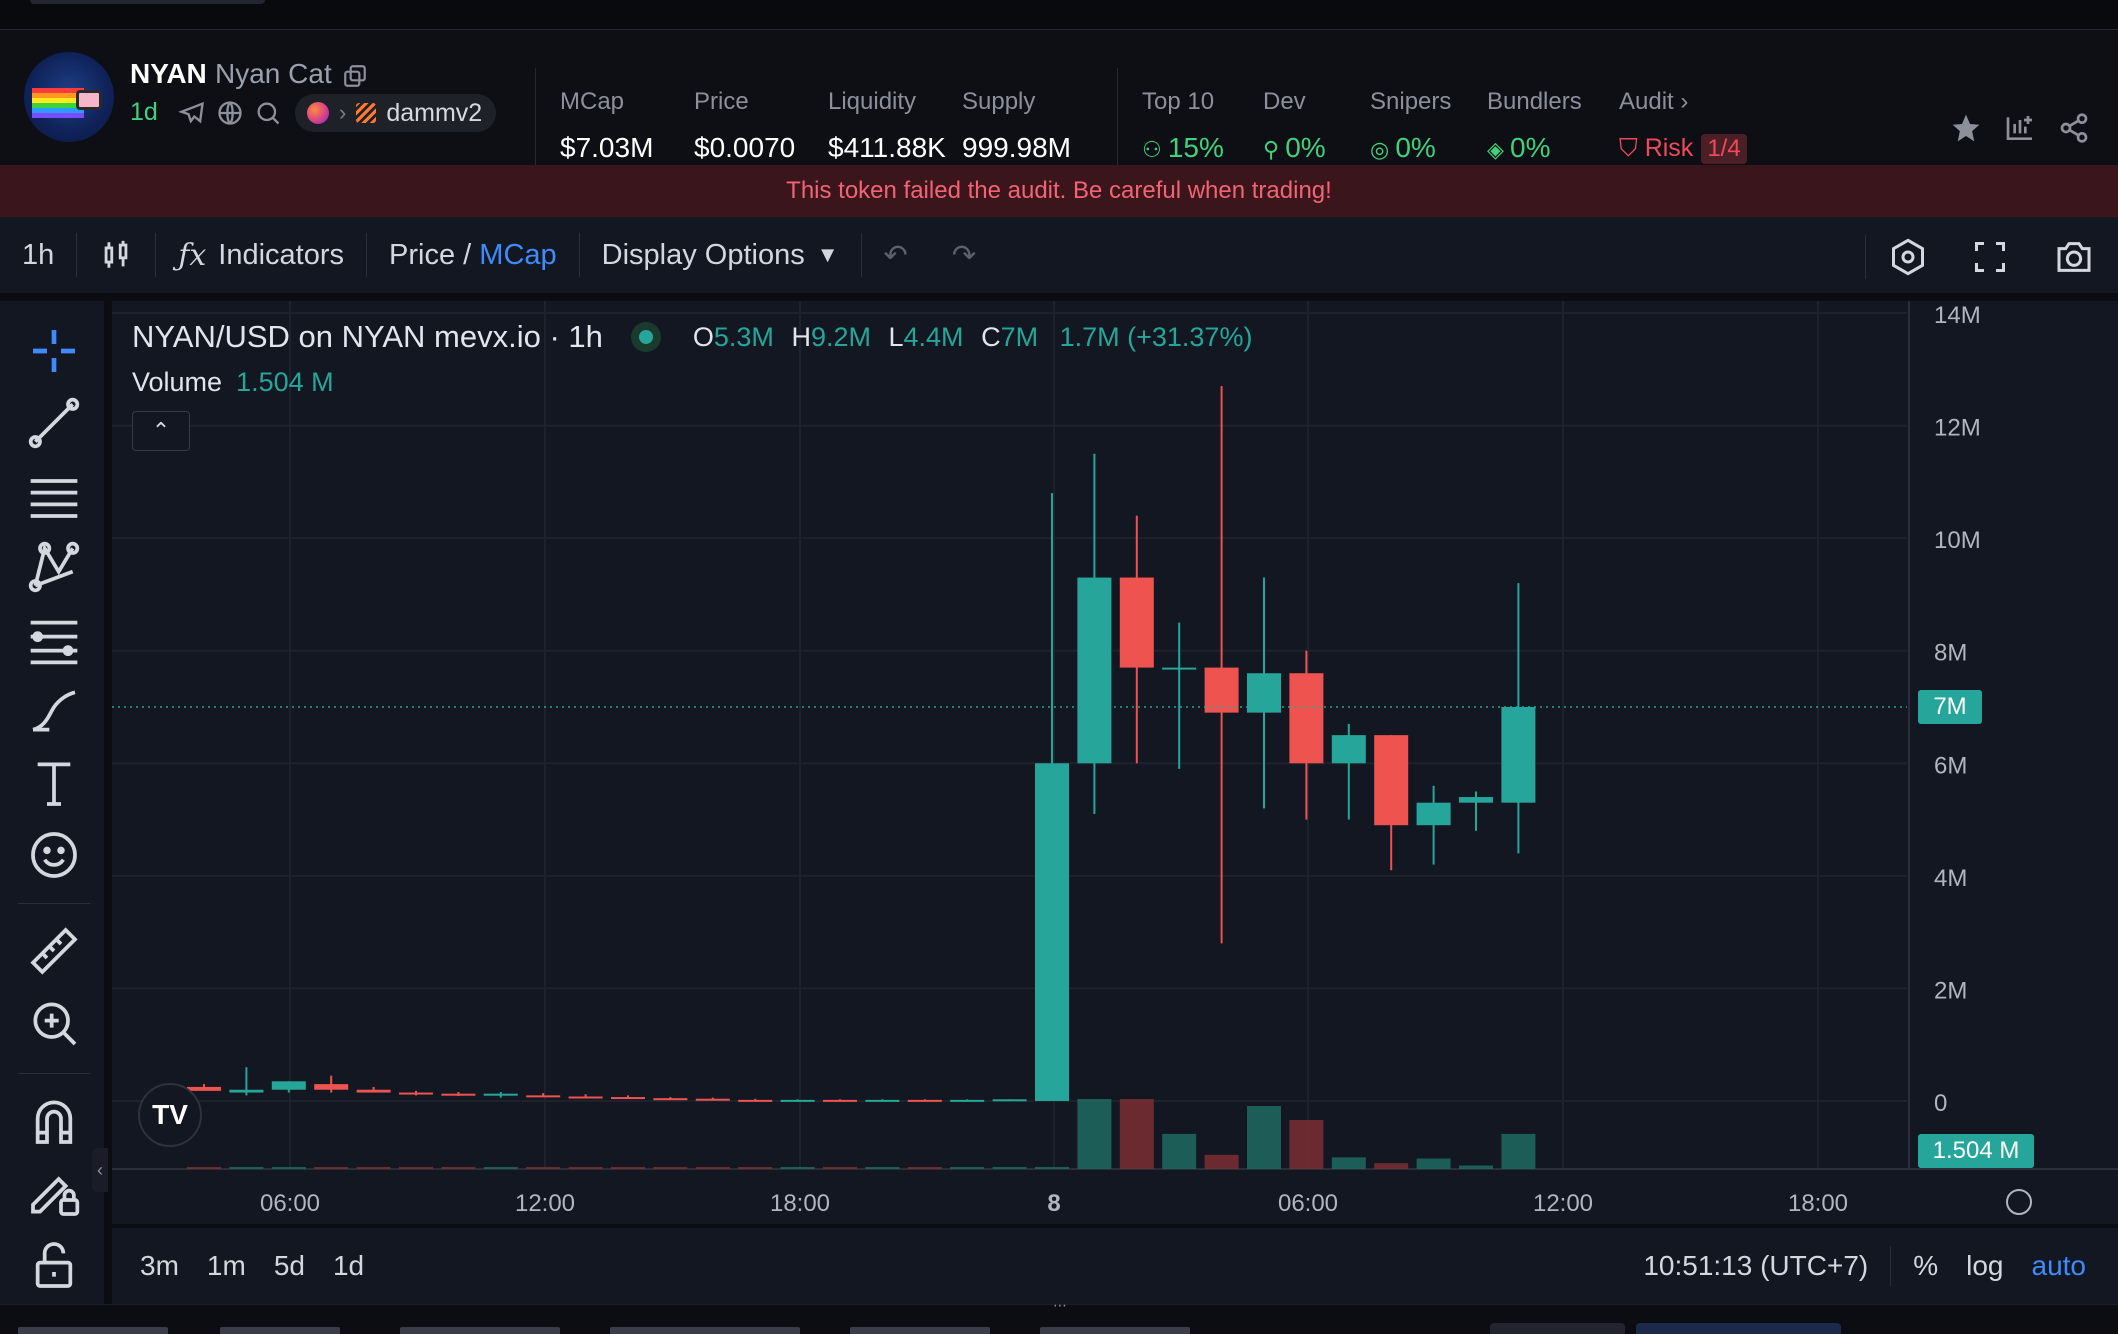  I want to click on trend-line-icon, so click(54, 423).